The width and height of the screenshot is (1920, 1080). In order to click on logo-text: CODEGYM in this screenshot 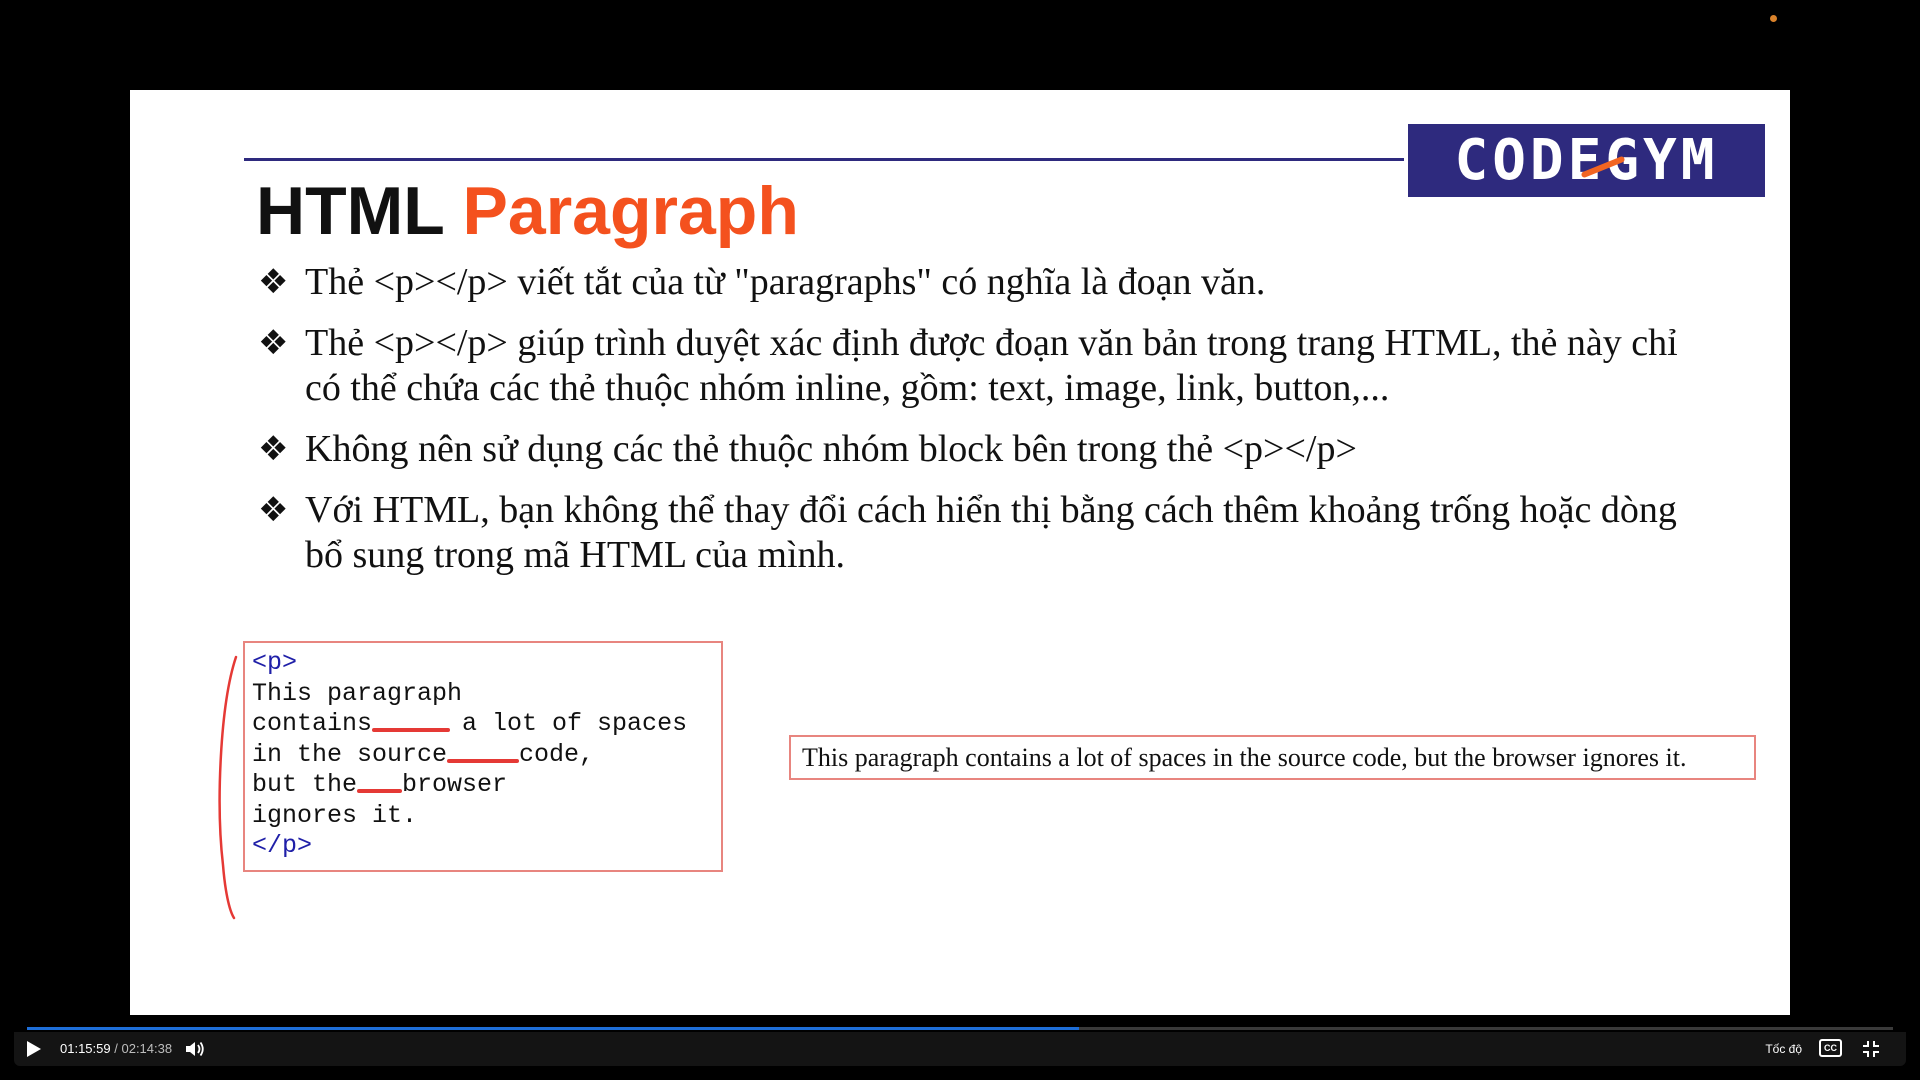, I will do `click(1586, 160)`.